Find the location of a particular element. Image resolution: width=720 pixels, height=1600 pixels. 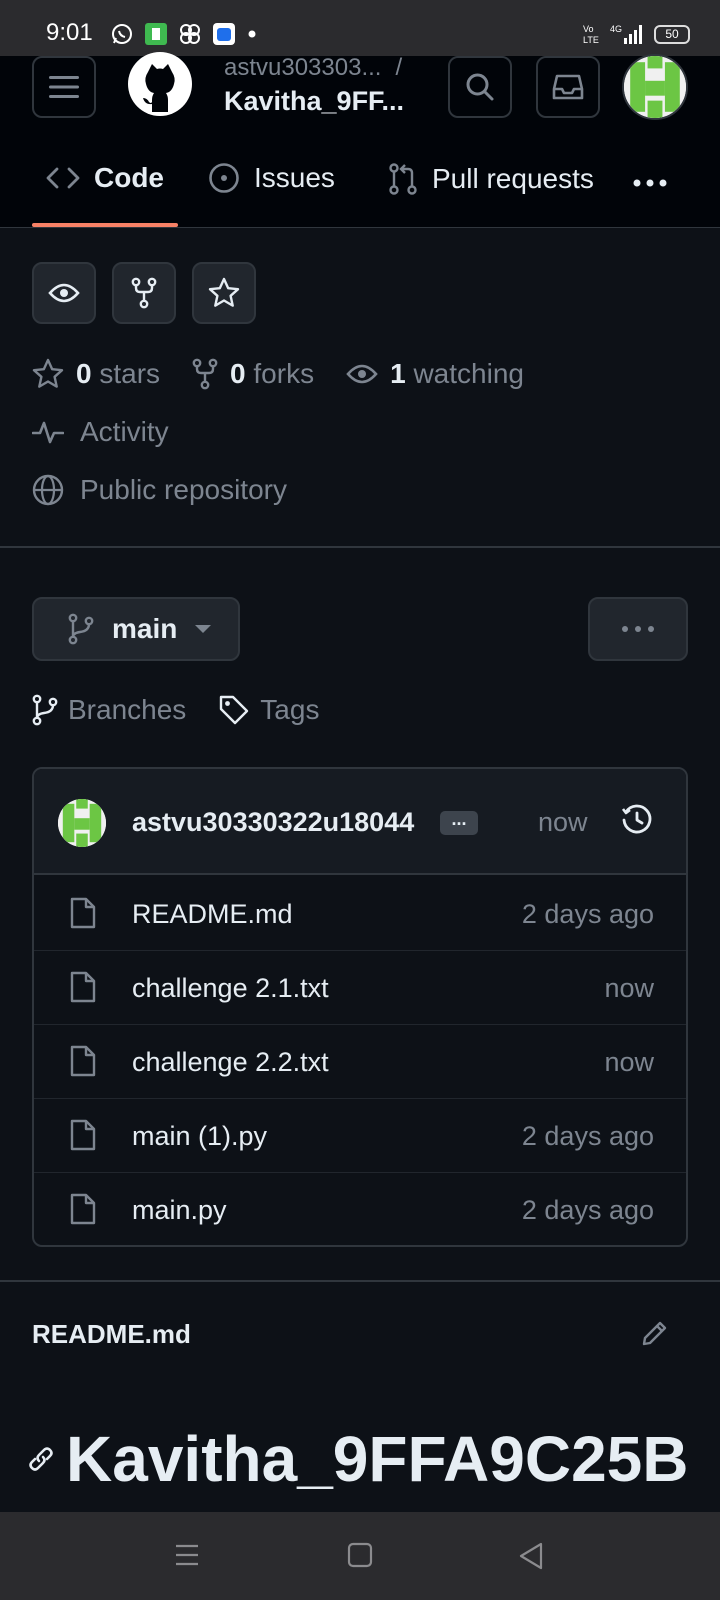

menu-button is located at coordinates (64, 87).